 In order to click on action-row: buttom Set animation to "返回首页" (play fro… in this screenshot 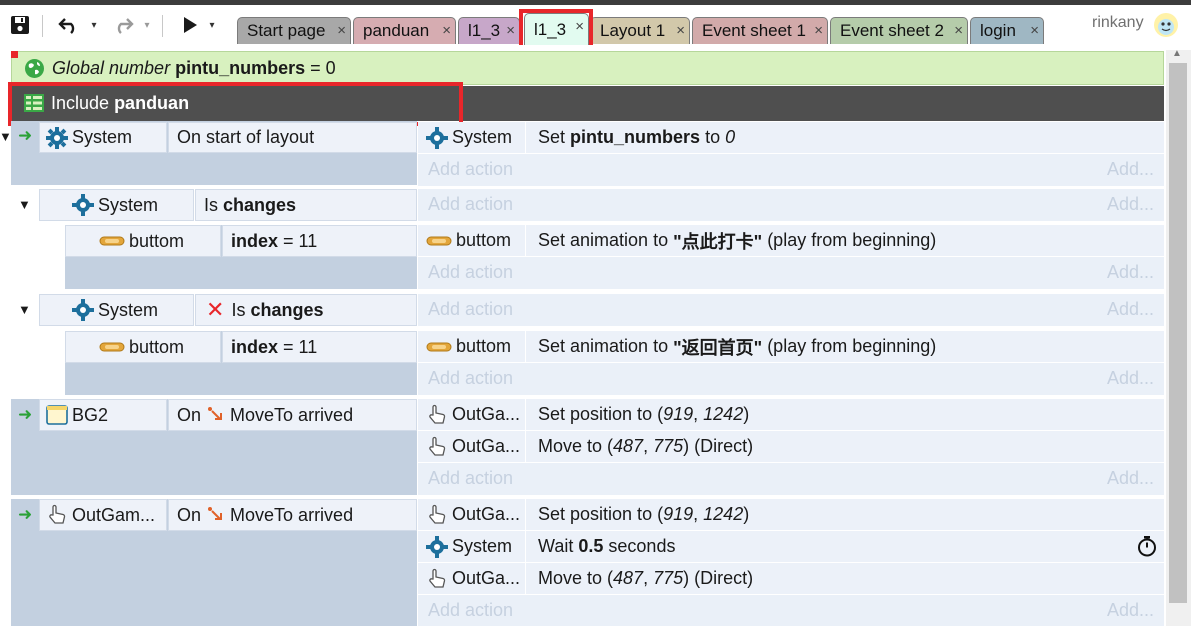, I will do `click(791, 347)`.